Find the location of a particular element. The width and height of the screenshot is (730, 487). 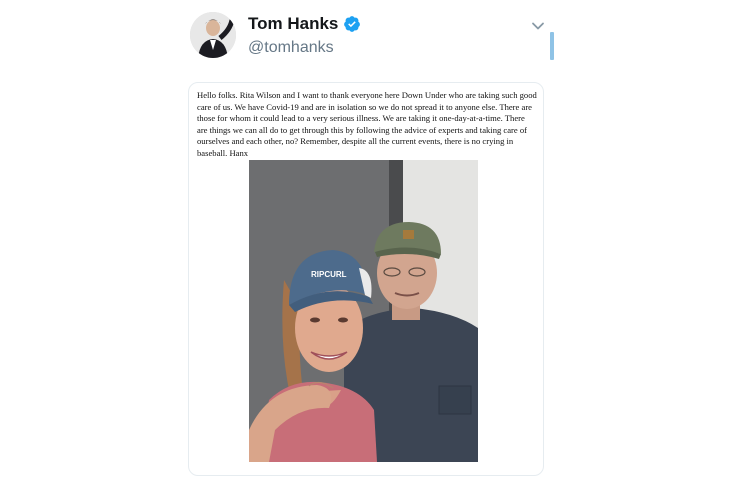

verified-badge-icon is located at coordinates (352, 24).